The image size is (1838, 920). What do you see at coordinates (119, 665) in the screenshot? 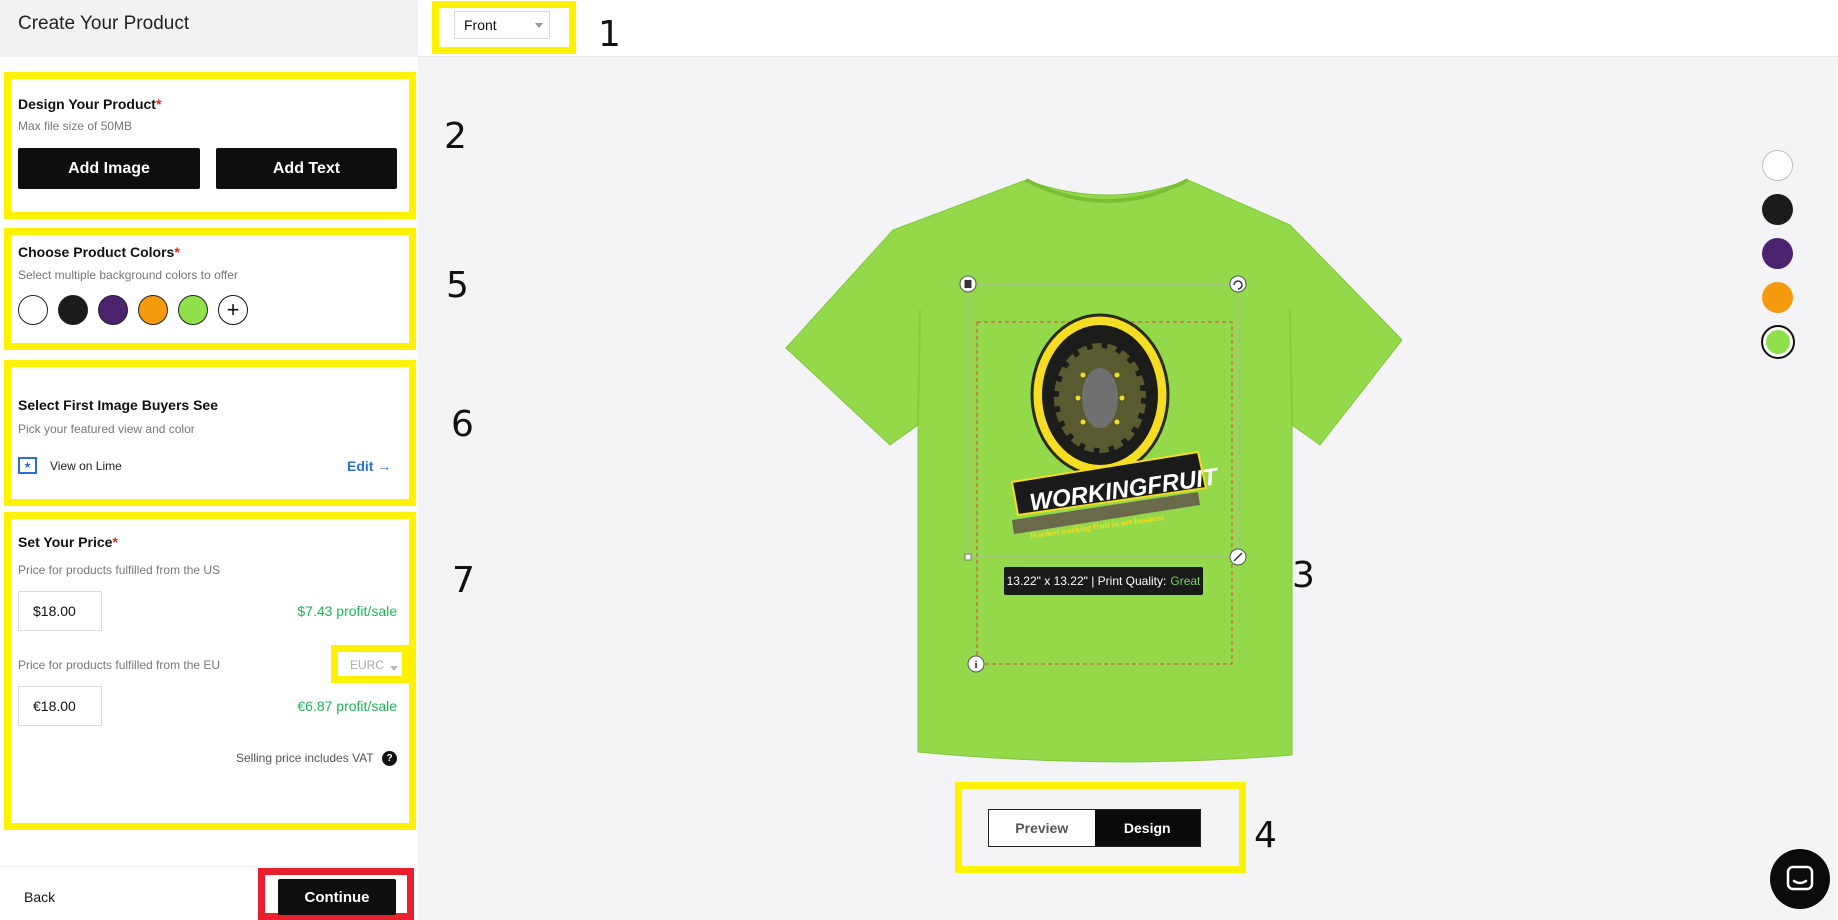
I see `eu-price-label: Price for products fulfilled from the EU` at bounding box center [119, 665].